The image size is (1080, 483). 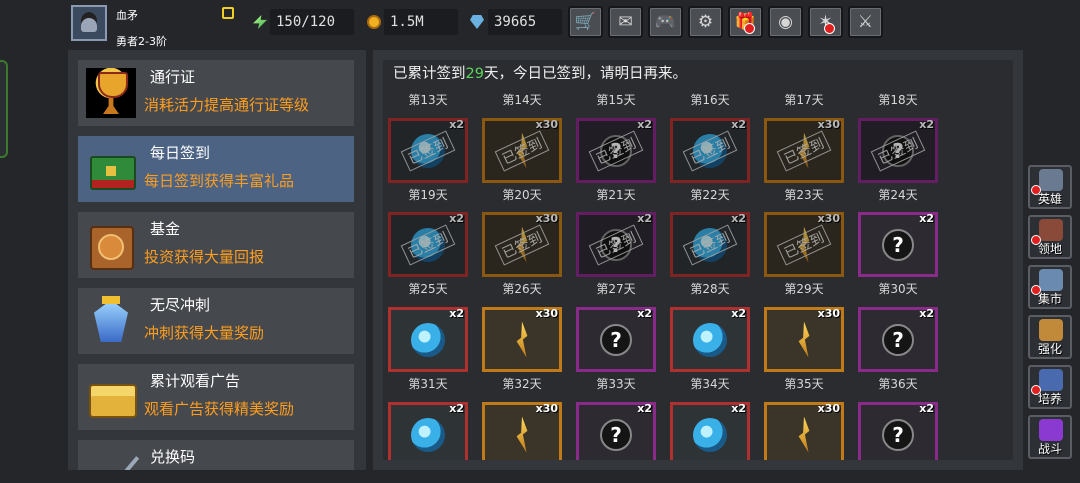 I want to click on edit-icon, so click(x=228, y=13).